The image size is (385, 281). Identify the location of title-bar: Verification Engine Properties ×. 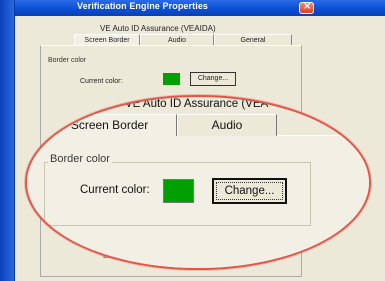
(200, 8).